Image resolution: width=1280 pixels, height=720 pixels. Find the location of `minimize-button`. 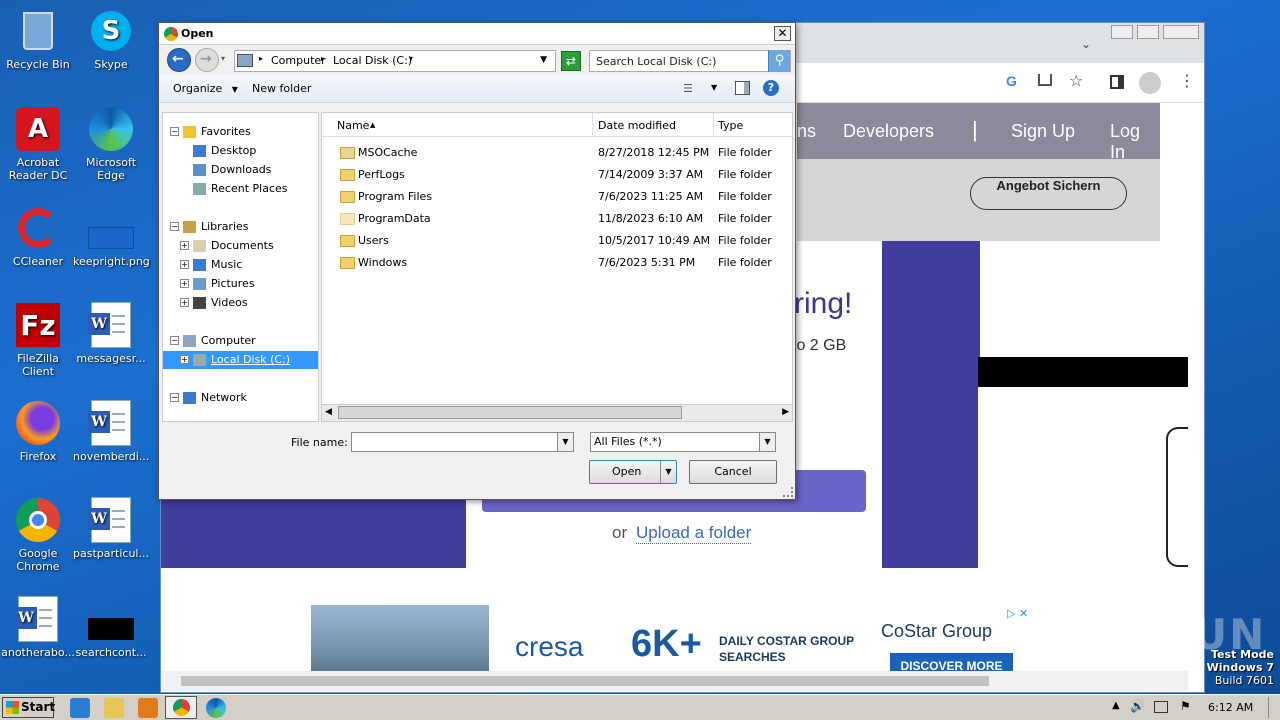

minimize-button is located at coordinates (1122, 32).